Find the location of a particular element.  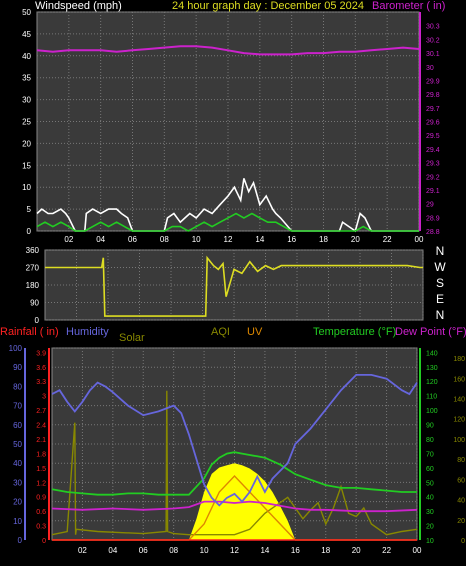

humidity-tick: 80 is located at coordinates (17, 386).